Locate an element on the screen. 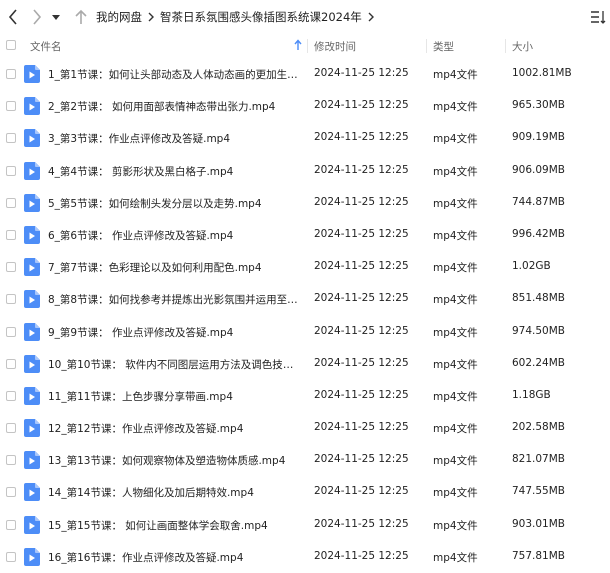 Image resolution: width=610 pixels, height=573 pixels. file-name: 3_第3节课：作业点评修改及答疑.mp4 is located at coordinates (173, 138).